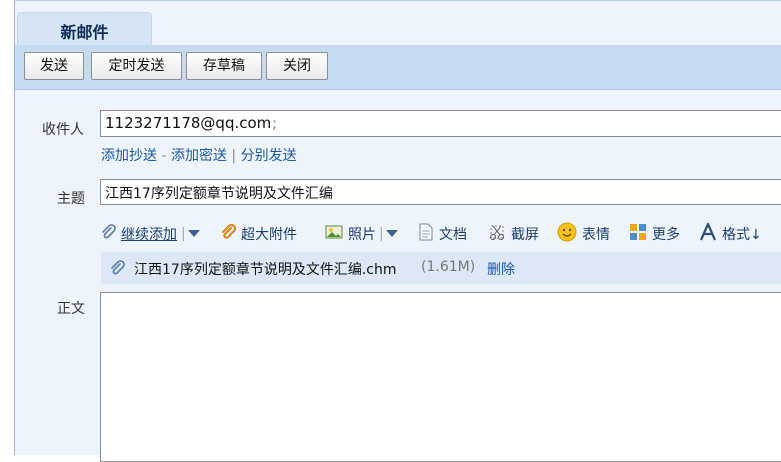 This screenshot has width=781, height=462. I want to click on emoji-button: 表情, so click(583, 234).